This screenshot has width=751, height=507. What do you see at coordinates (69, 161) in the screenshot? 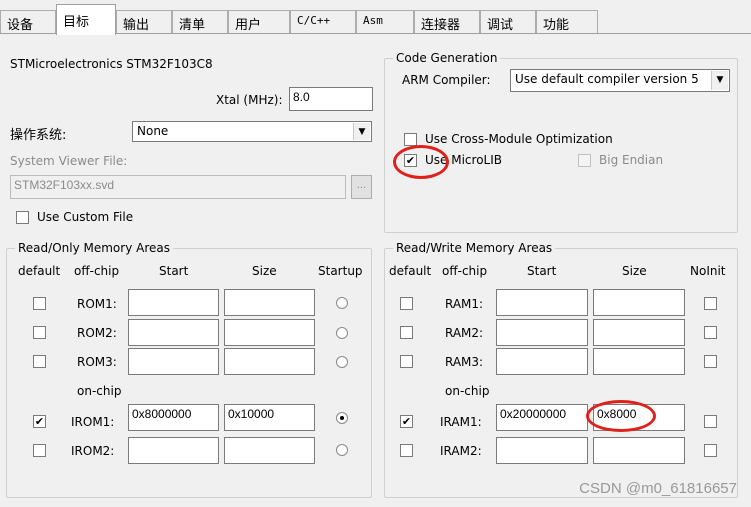
I see `sv-file-label: System Viewer File:` at bounding box center [69, 161].